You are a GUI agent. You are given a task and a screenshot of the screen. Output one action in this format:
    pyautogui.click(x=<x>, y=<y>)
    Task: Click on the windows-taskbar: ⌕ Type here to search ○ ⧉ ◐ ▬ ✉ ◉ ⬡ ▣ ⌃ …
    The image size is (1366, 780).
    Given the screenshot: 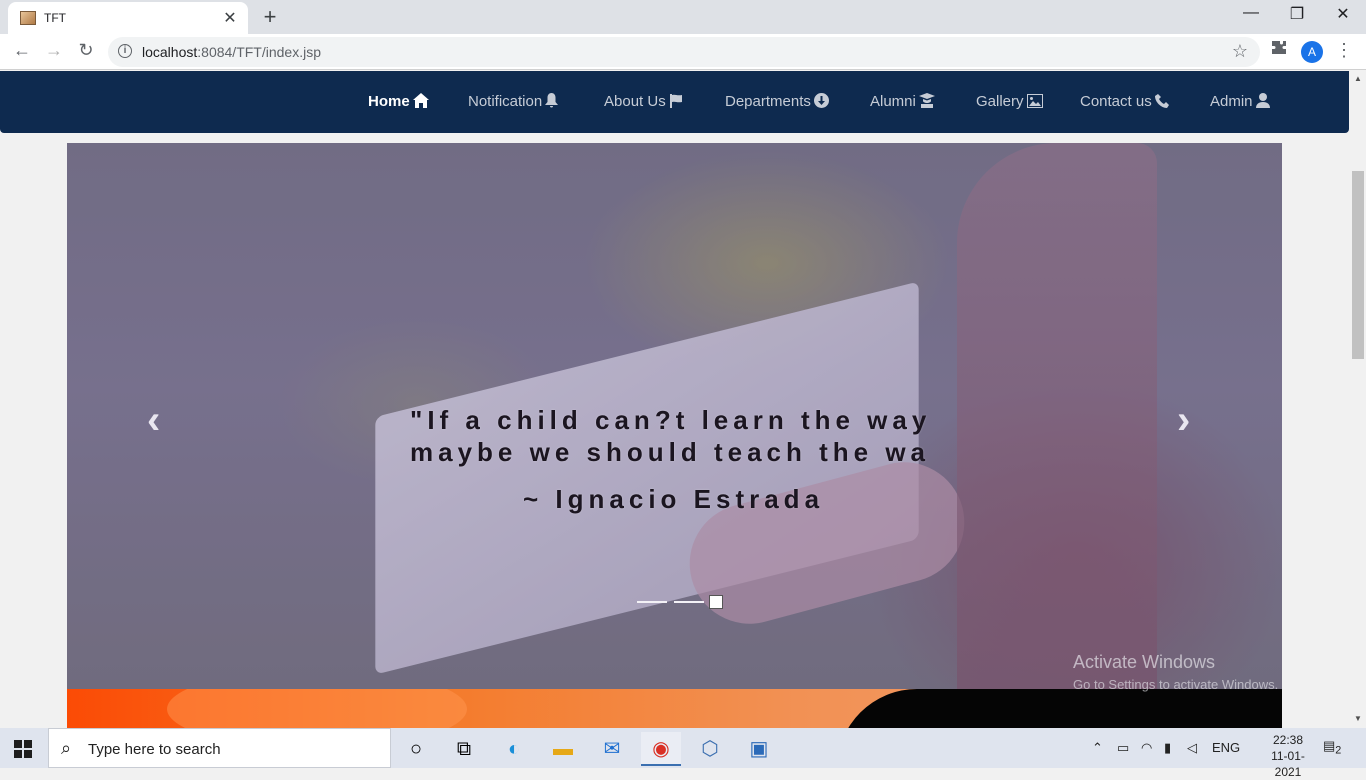 What is the action you would take?
    pyautogui.click(x=683, y=753)
    